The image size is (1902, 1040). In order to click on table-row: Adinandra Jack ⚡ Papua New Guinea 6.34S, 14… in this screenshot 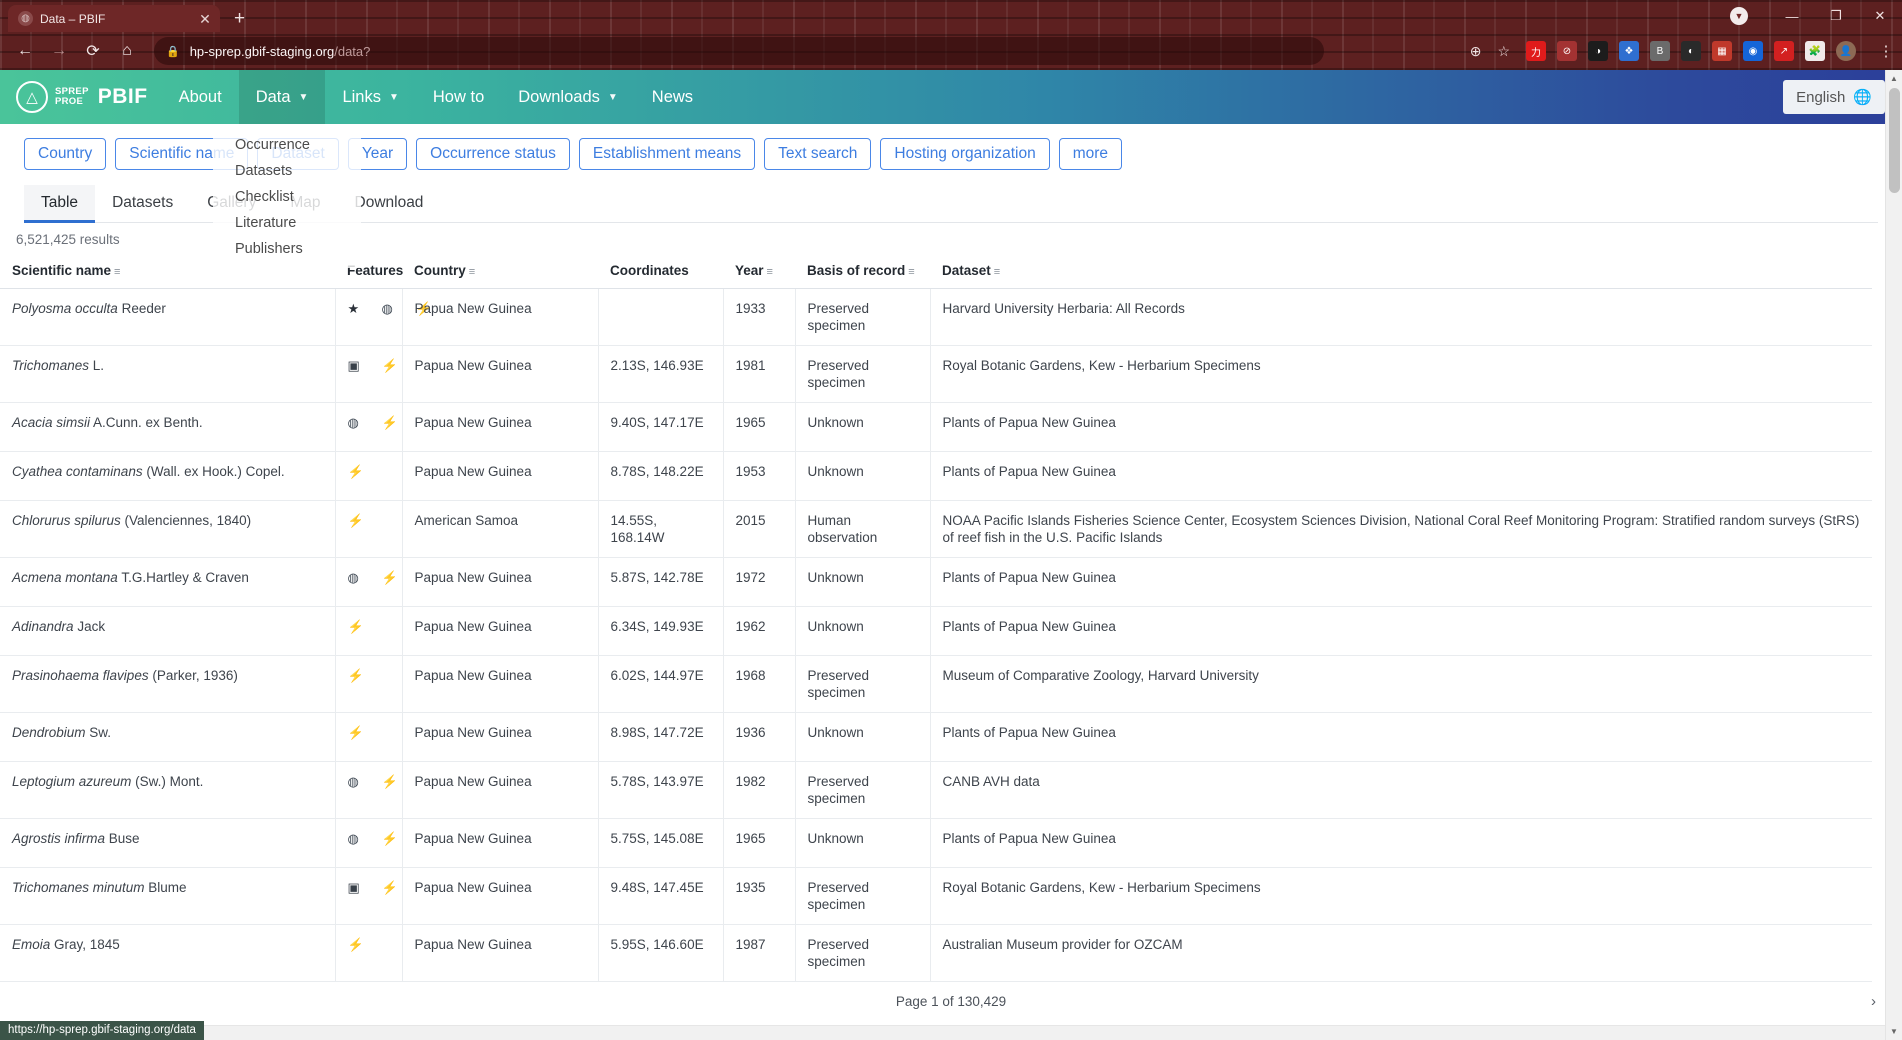, I will do `click(936, 631)`.